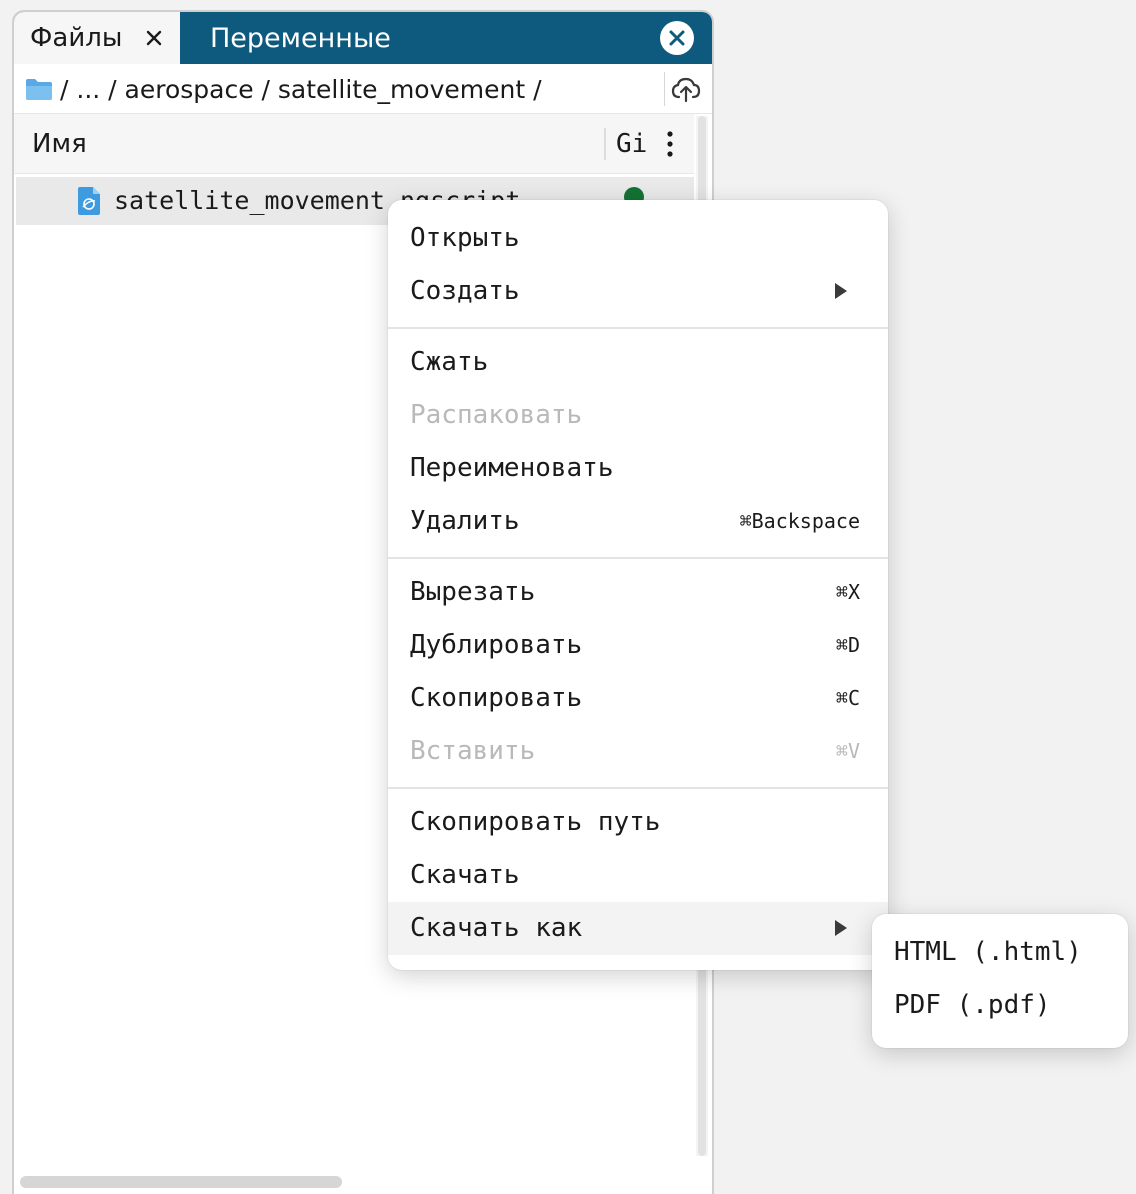 This screenshot has width=1136, height=1194. I want to click on menu-item-create: Создать, so click(638, 291).